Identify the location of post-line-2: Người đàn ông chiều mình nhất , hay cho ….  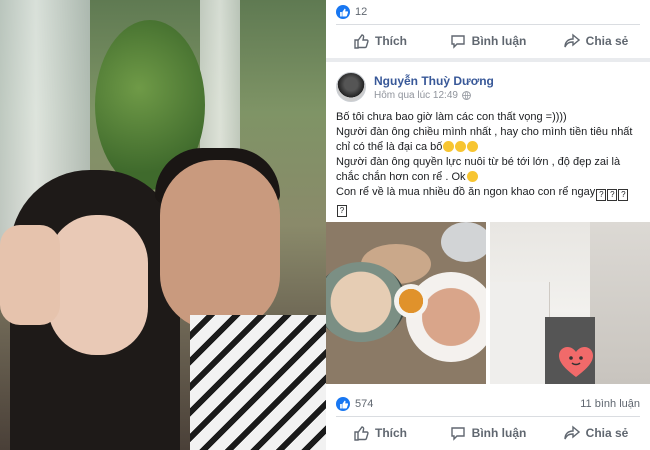
(484, 139).